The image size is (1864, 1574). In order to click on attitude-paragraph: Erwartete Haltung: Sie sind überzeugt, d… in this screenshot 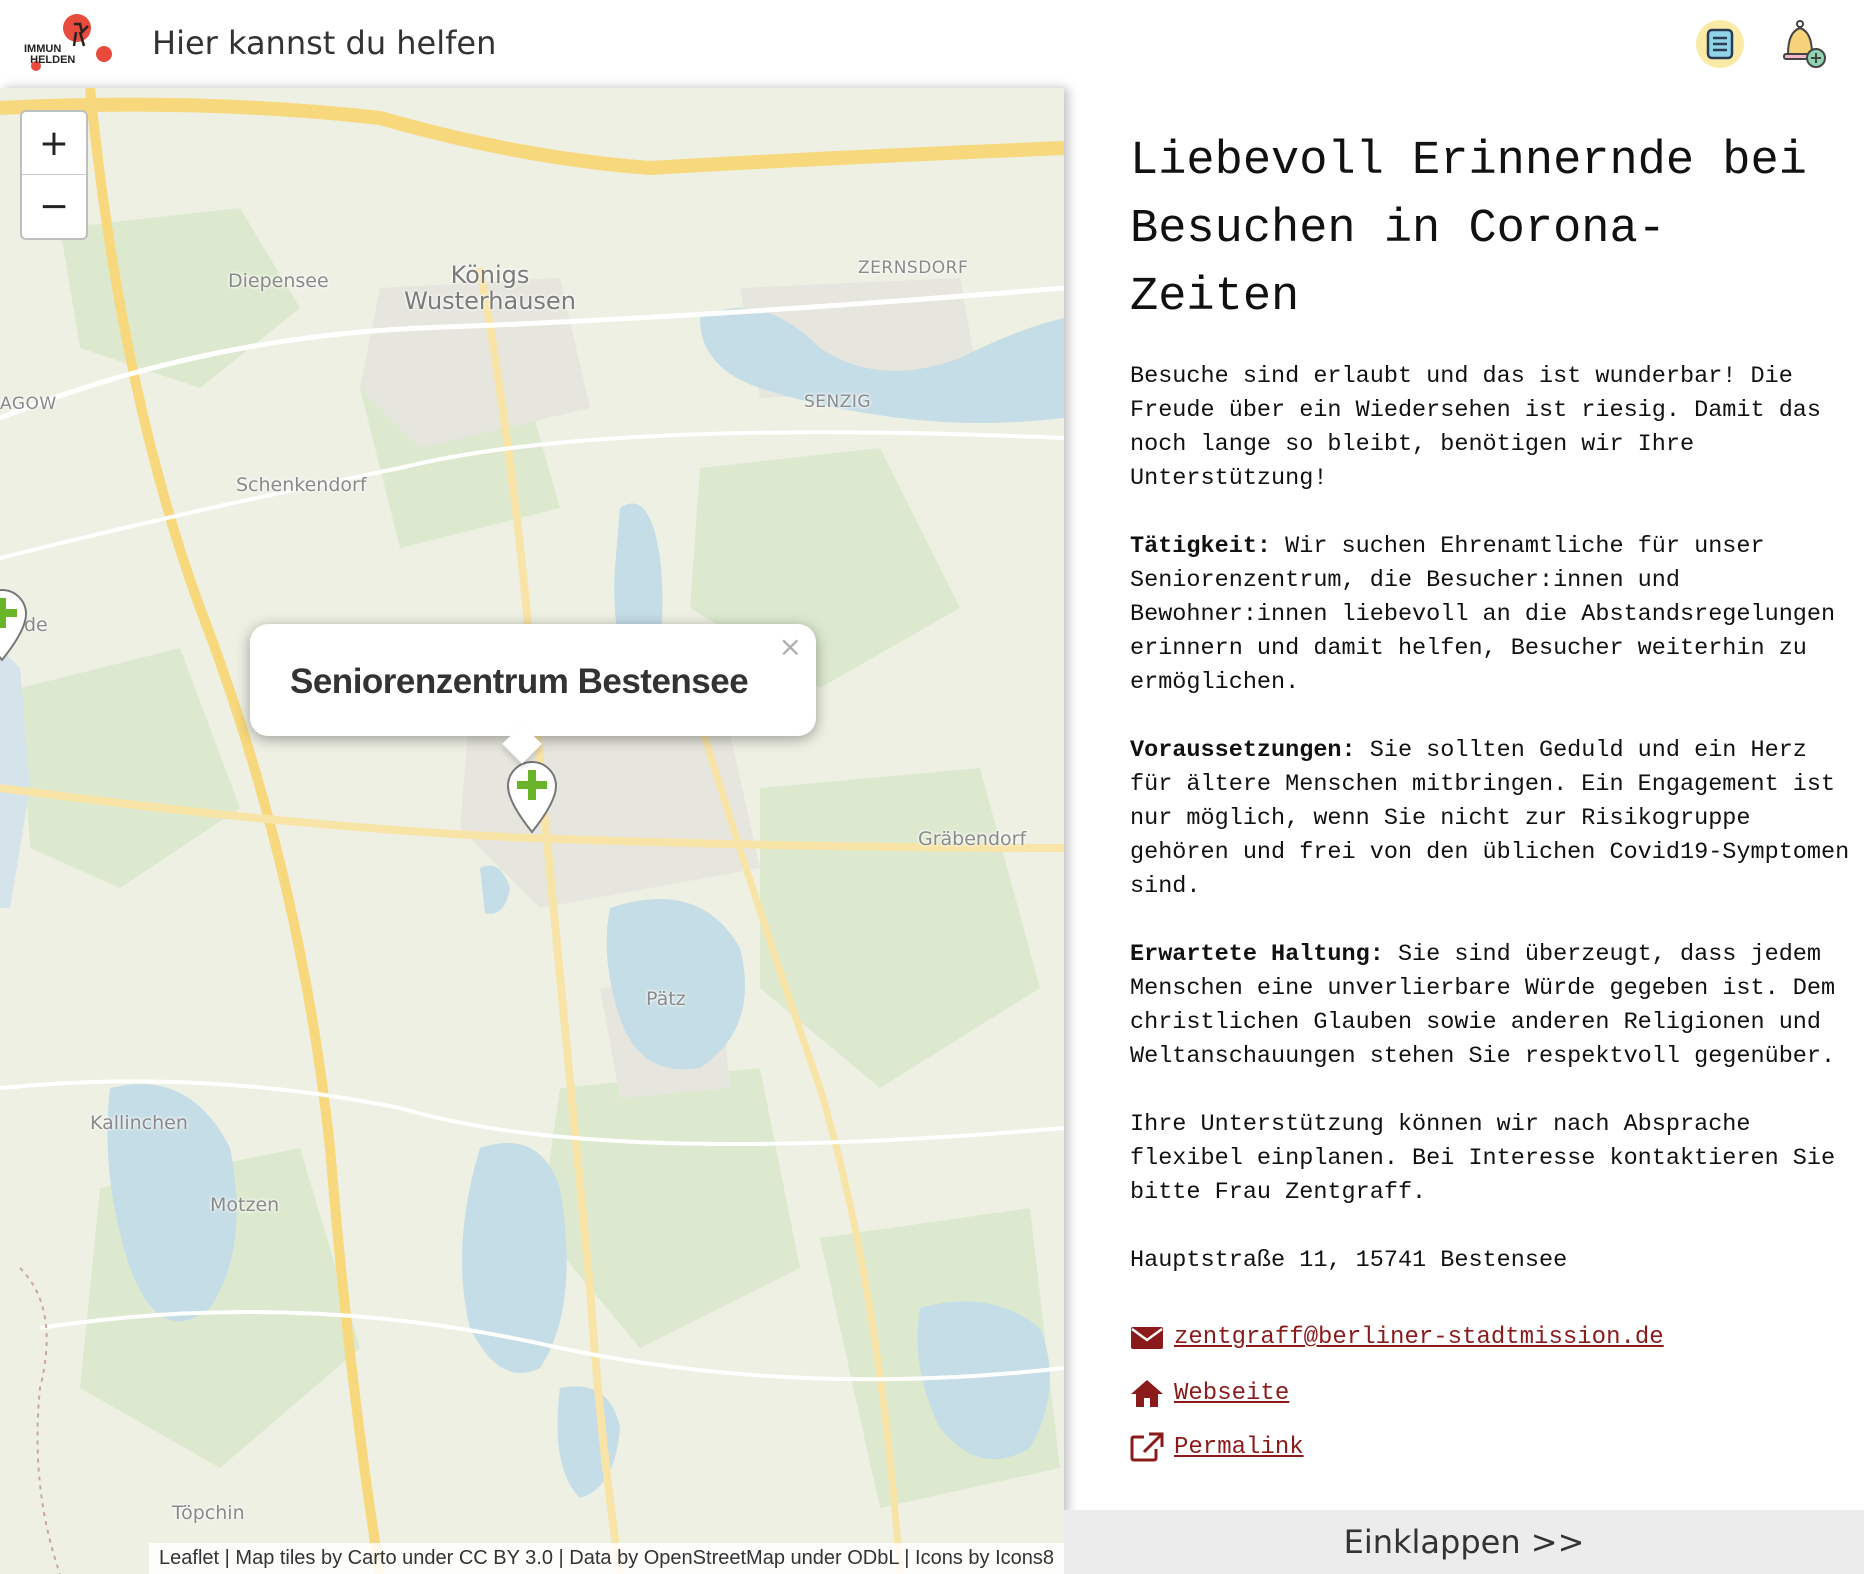, I will do `click(1490, 1006)`.